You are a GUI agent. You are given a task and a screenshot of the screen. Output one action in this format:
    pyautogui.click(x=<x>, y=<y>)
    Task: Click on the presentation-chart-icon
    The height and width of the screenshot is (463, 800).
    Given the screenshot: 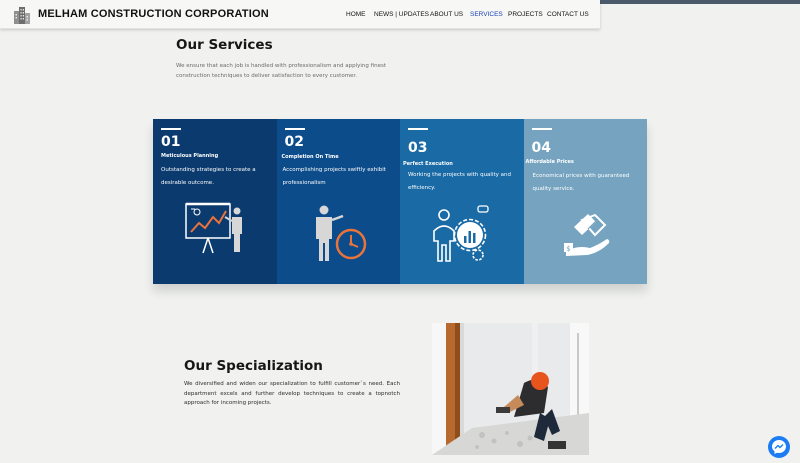 What is the action you would take?
    pyautogui.click(x=213, y=228)
    